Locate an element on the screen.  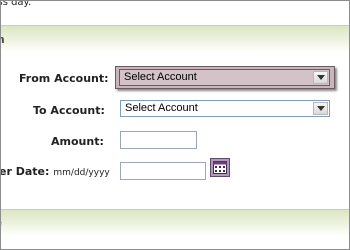
from-account-label: From Account: is located at coordinates (64, 78).